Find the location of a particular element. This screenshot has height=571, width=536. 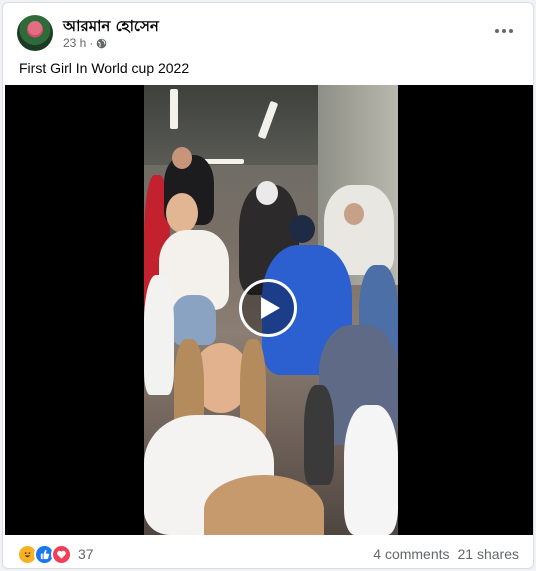

post-meta: 23 h · is located at coordinates (85, 43).